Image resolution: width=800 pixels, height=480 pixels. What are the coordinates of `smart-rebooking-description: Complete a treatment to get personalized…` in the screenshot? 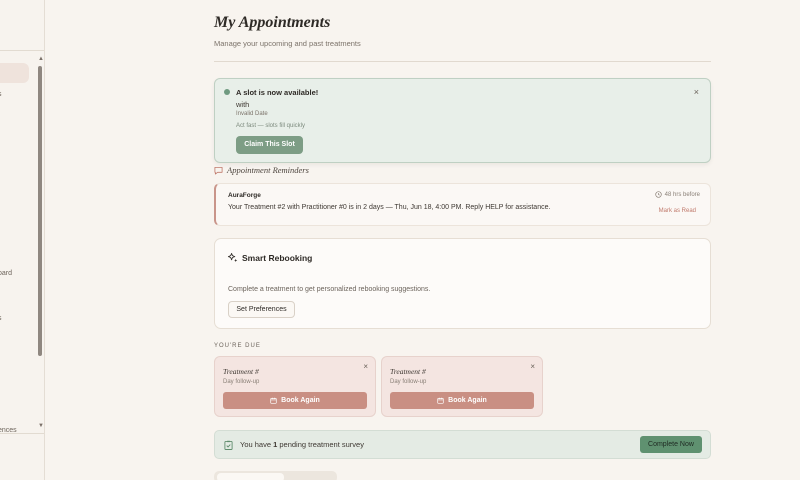 It's located at (329, 289).